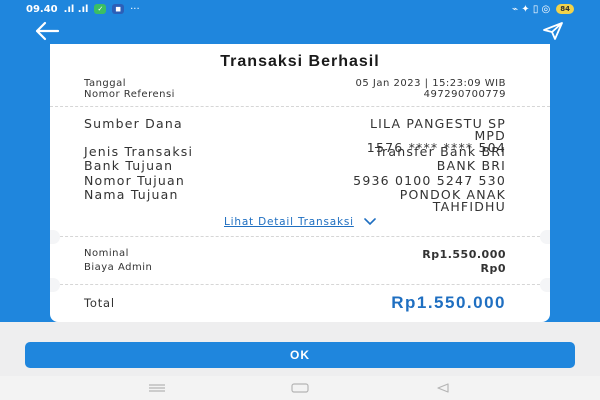 This screenshot has height=400, width=600. I want to click on bank-row: Bank Tujuan BANK BRI, so click(295, 165).